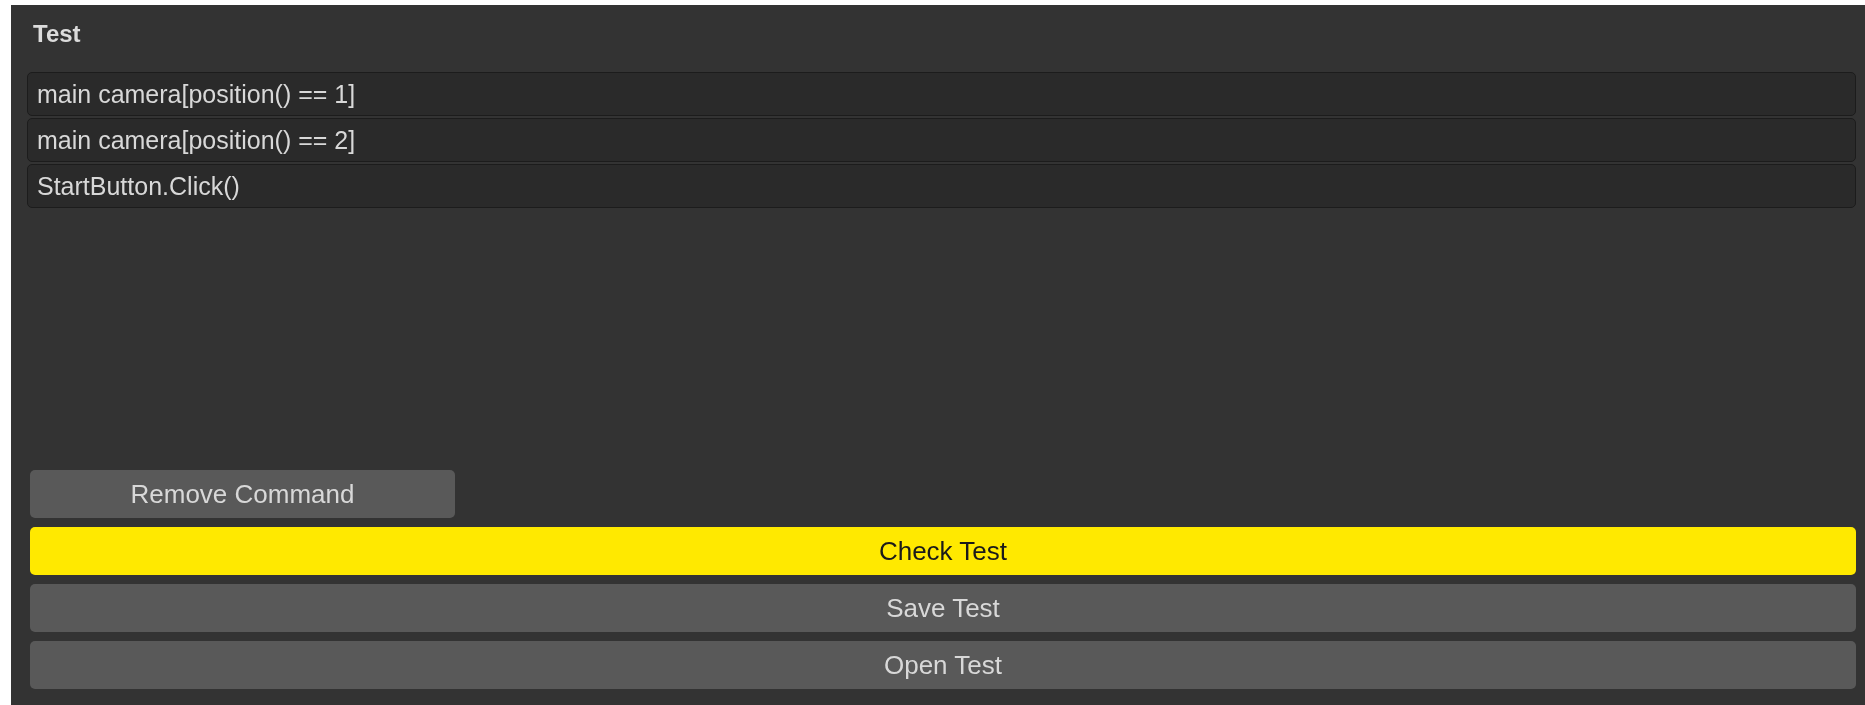 This screenshot has width=1865, height=705. What do you see at coordinates (941, 186) in the screenshot?
I see `command-row: StartButton.Click()` at bounding box center [941, 186].